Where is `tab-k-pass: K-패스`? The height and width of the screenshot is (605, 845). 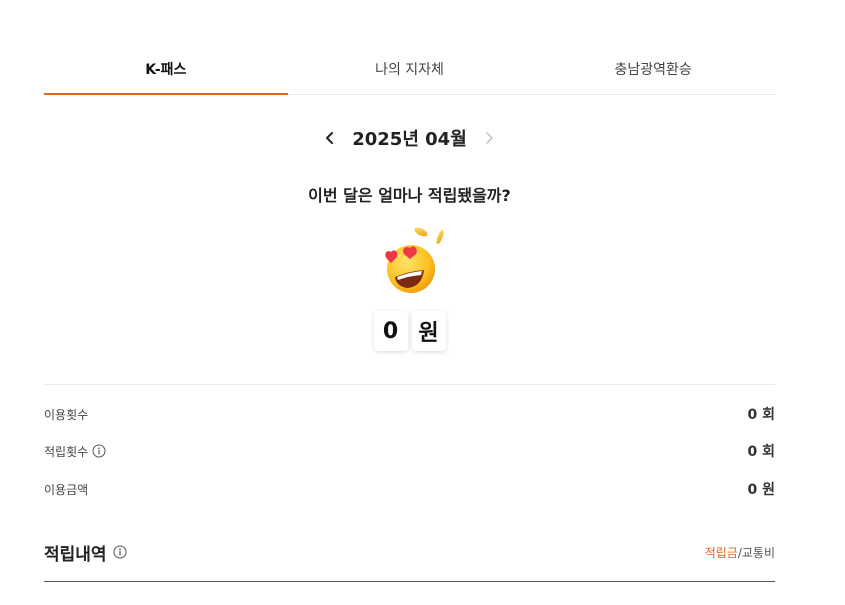 tab-k-pass: K-패스 is located at coordinates (166, 69).